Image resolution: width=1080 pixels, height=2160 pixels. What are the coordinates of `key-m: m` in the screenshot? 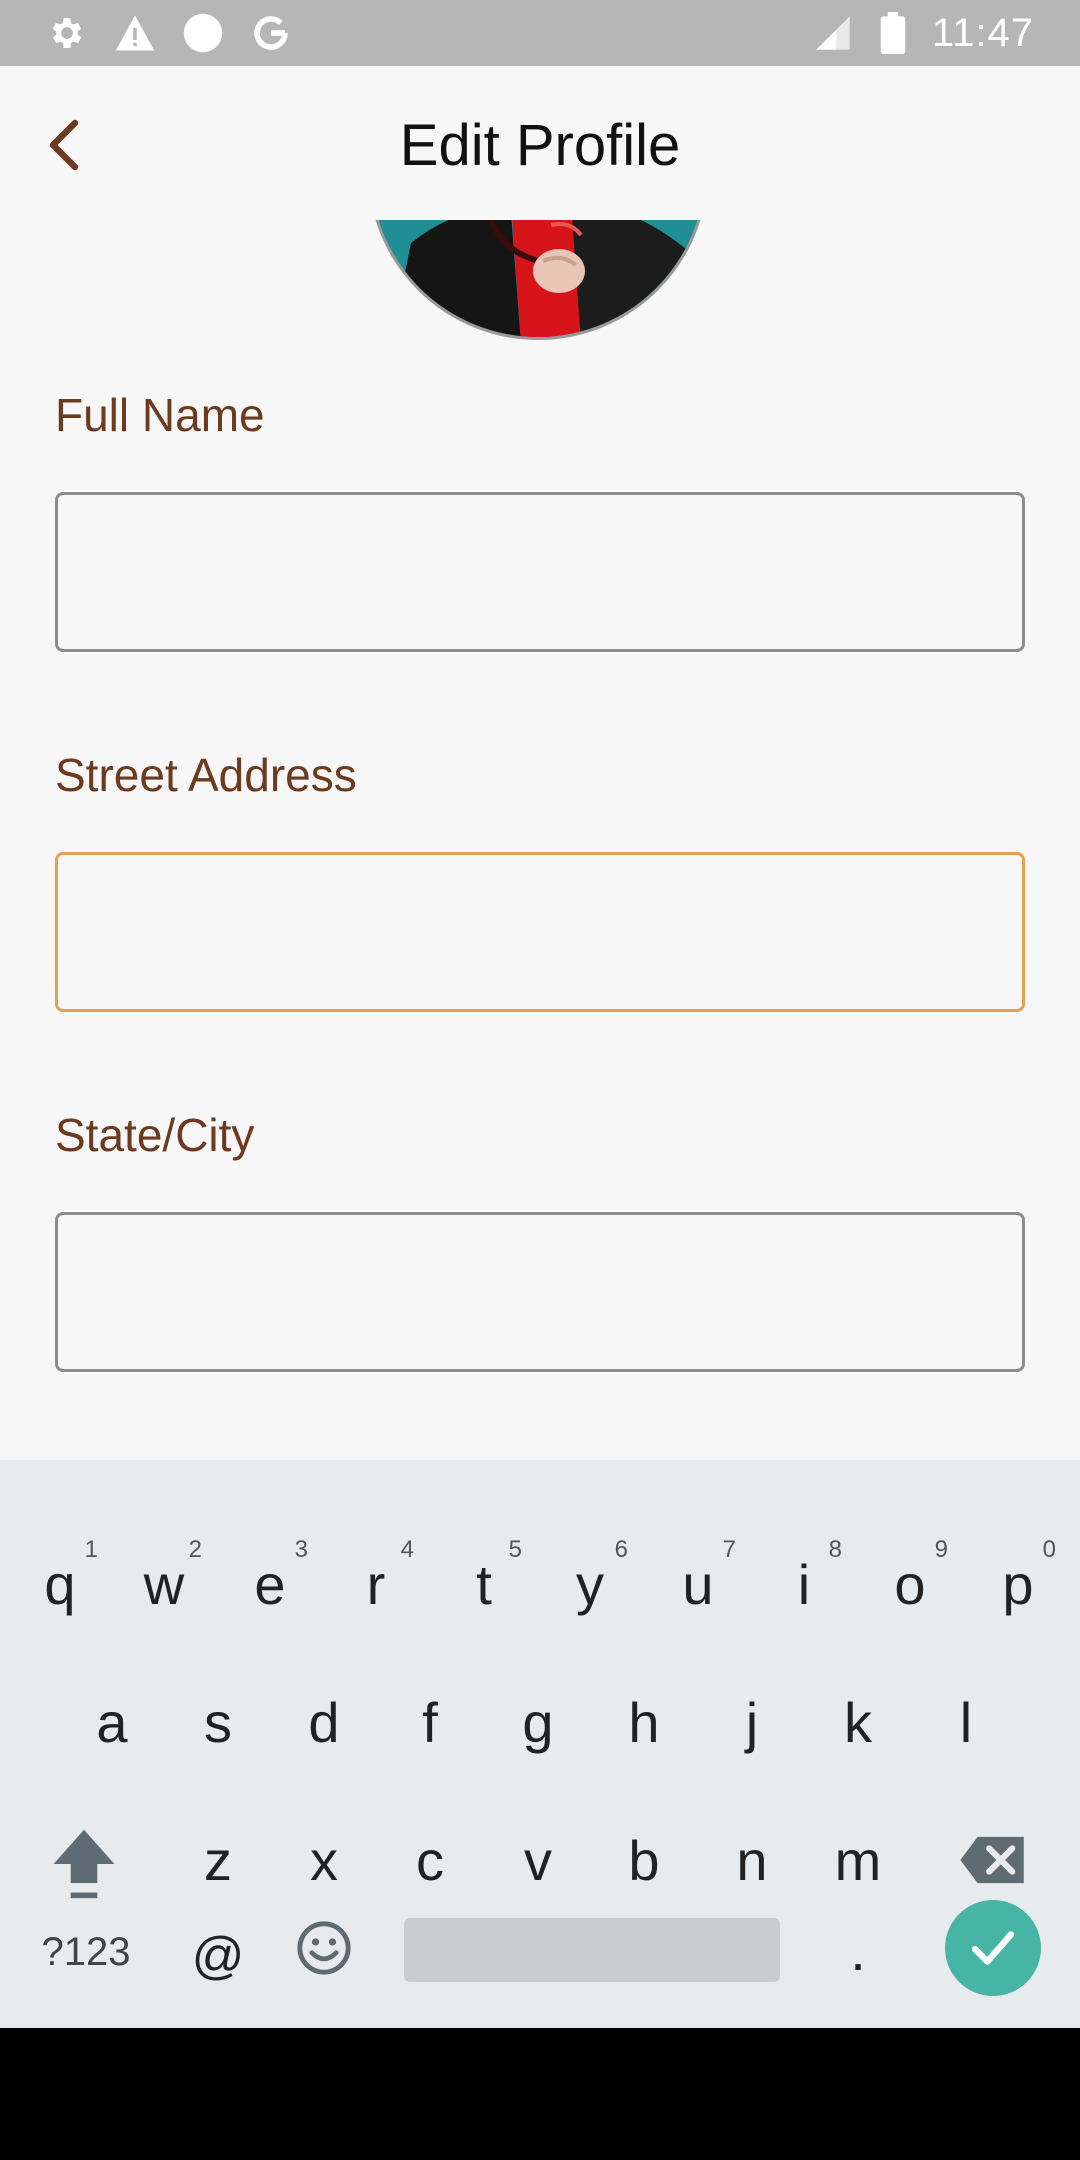 It's located at (858, 1860).